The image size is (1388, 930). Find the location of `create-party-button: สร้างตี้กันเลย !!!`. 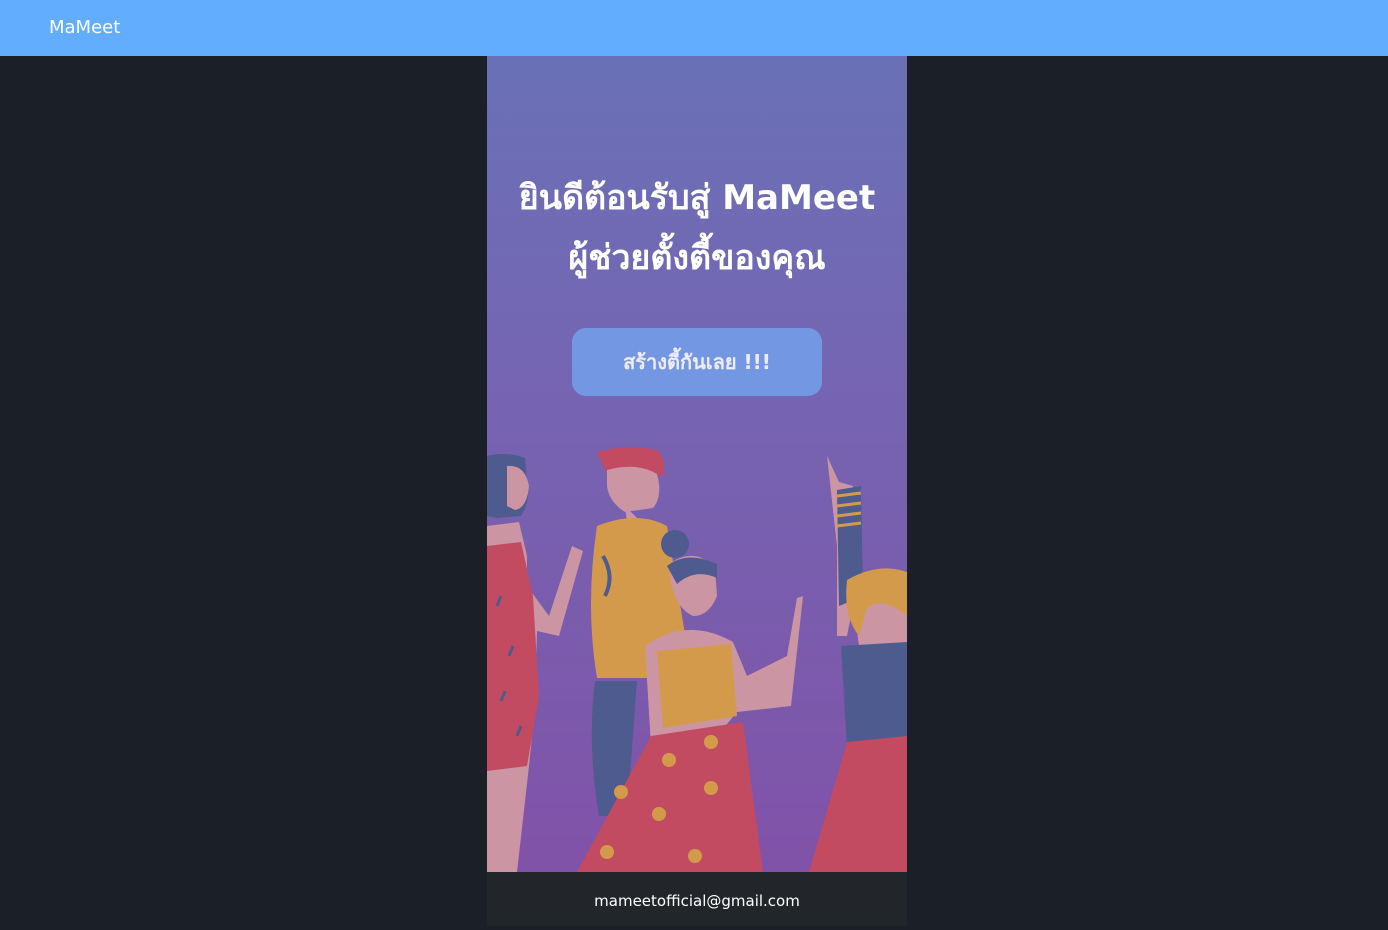

create-party-button: สร้างตี้กันเลย !!! is located at coordinates (697, 362).